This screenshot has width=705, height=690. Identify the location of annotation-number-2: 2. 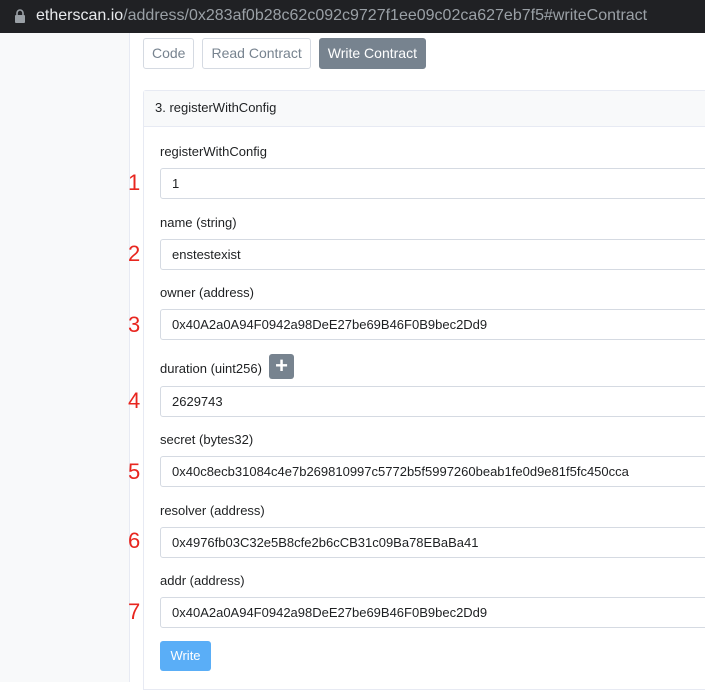
(134, 253).